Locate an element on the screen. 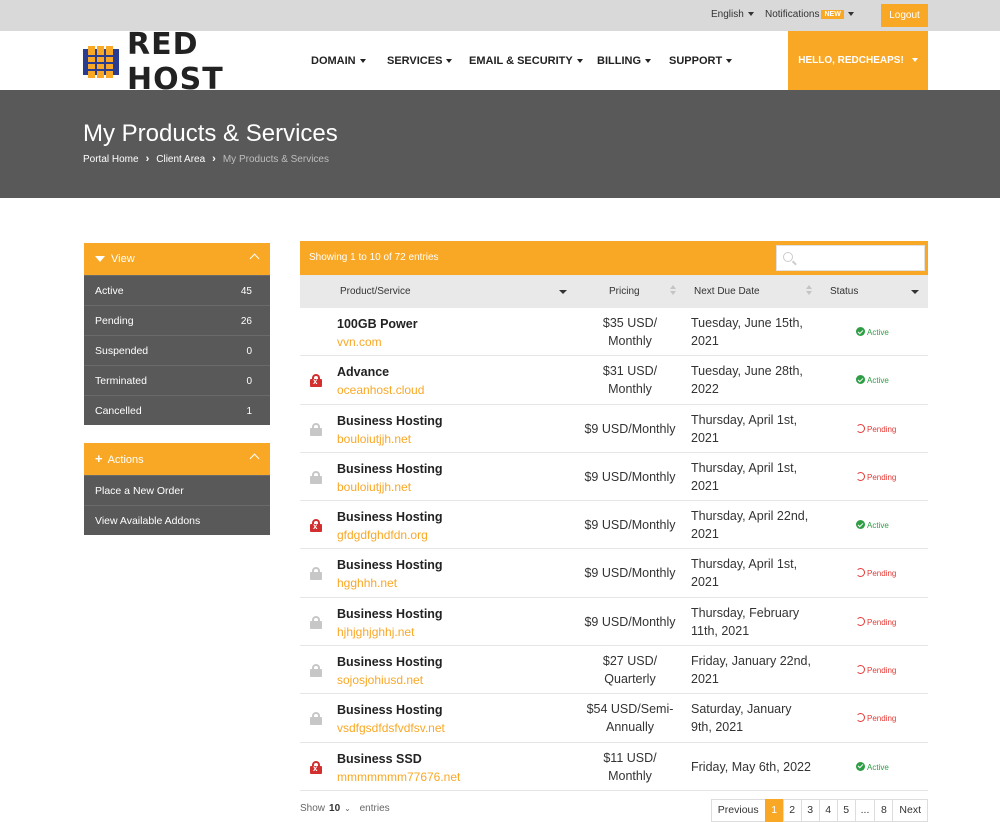  language-label: English is located at coordinates (727, 14).